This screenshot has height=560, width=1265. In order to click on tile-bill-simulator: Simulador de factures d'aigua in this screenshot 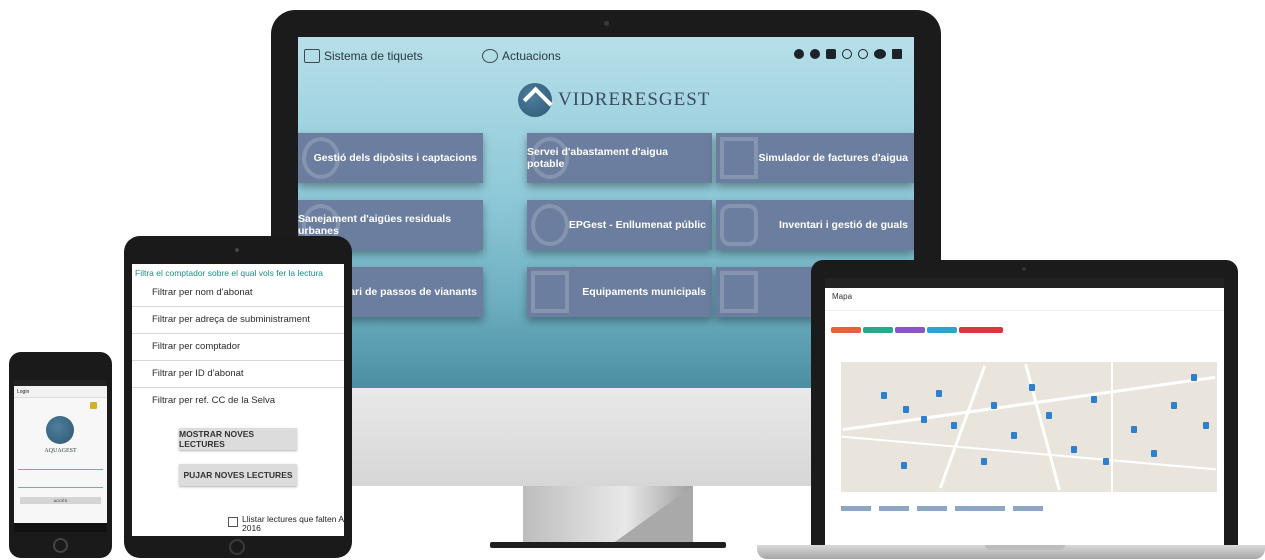, I will do `click(815, 158)`.